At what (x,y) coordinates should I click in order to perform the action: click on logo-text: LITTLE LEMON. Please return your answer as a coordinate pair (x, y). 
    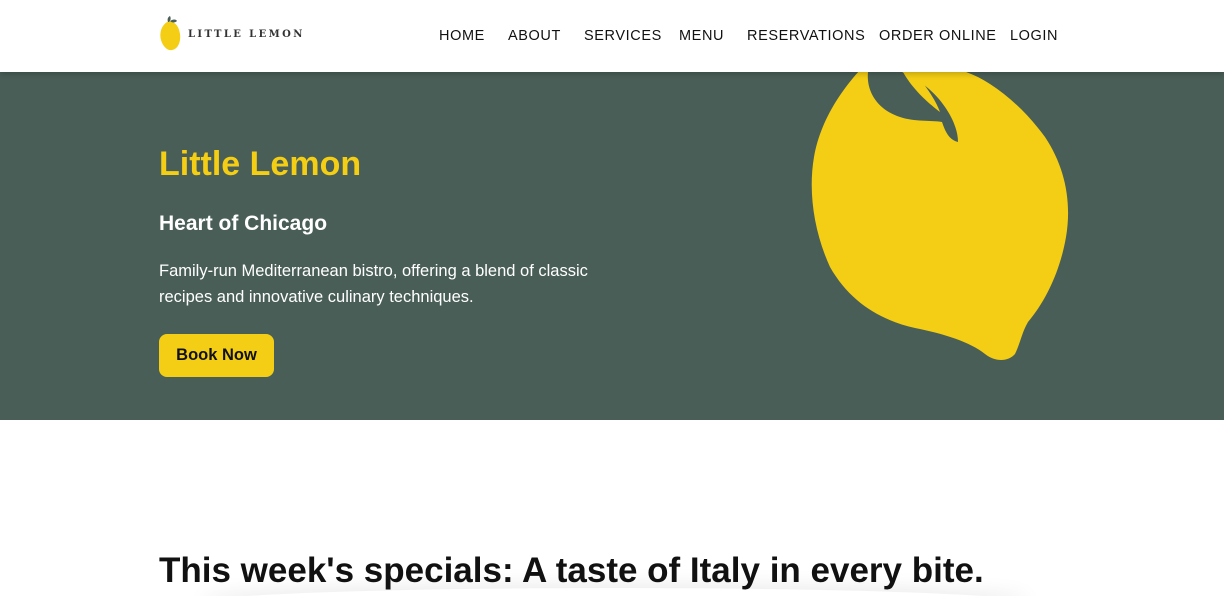
    Looking at the image, I should click on (246, 34).